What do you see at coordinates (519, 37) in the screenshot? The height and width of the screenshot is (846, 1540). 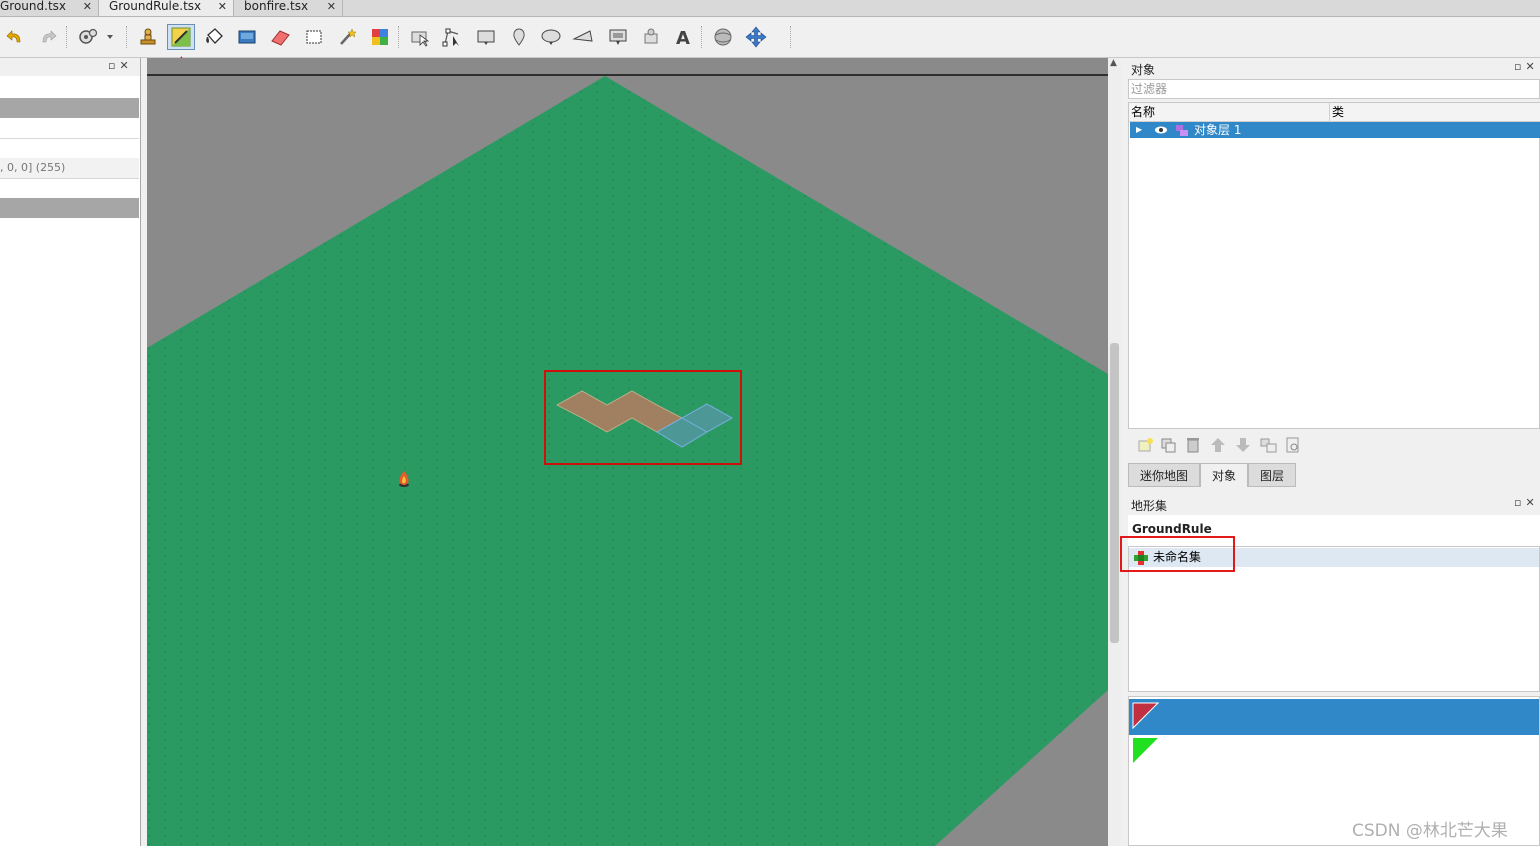 I see `insert-point-icon` at bounding box center [519, 37].